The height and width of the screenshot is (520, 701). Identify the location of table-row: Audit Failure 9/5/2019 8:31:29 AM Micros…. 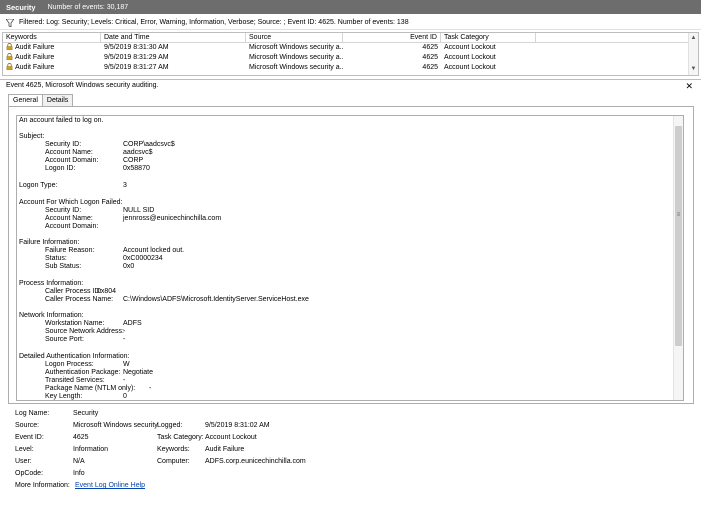
(350, 58).